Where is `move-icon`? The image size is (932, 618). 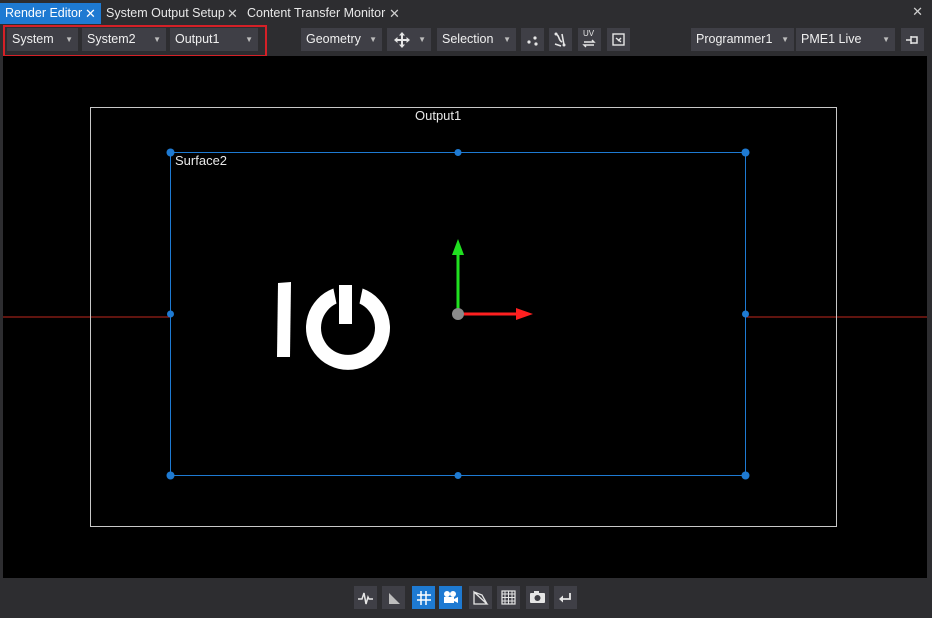
move-icon is located at coordinates (402, 44).